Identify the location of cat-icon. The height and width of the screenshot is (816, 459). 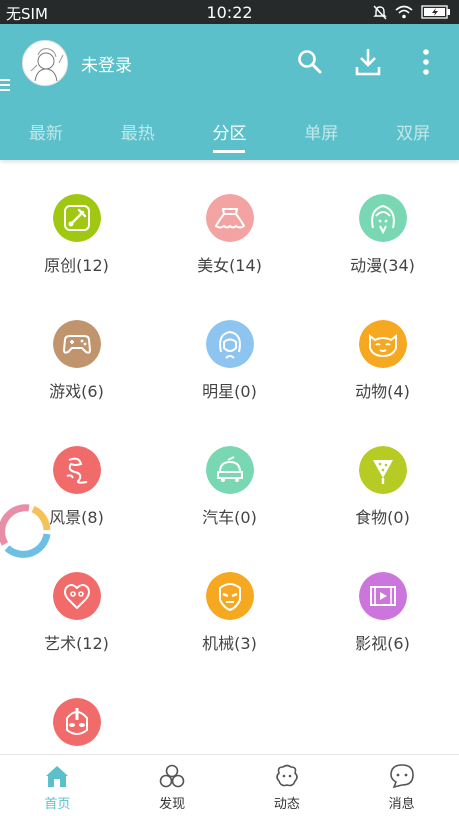
(382, 344).